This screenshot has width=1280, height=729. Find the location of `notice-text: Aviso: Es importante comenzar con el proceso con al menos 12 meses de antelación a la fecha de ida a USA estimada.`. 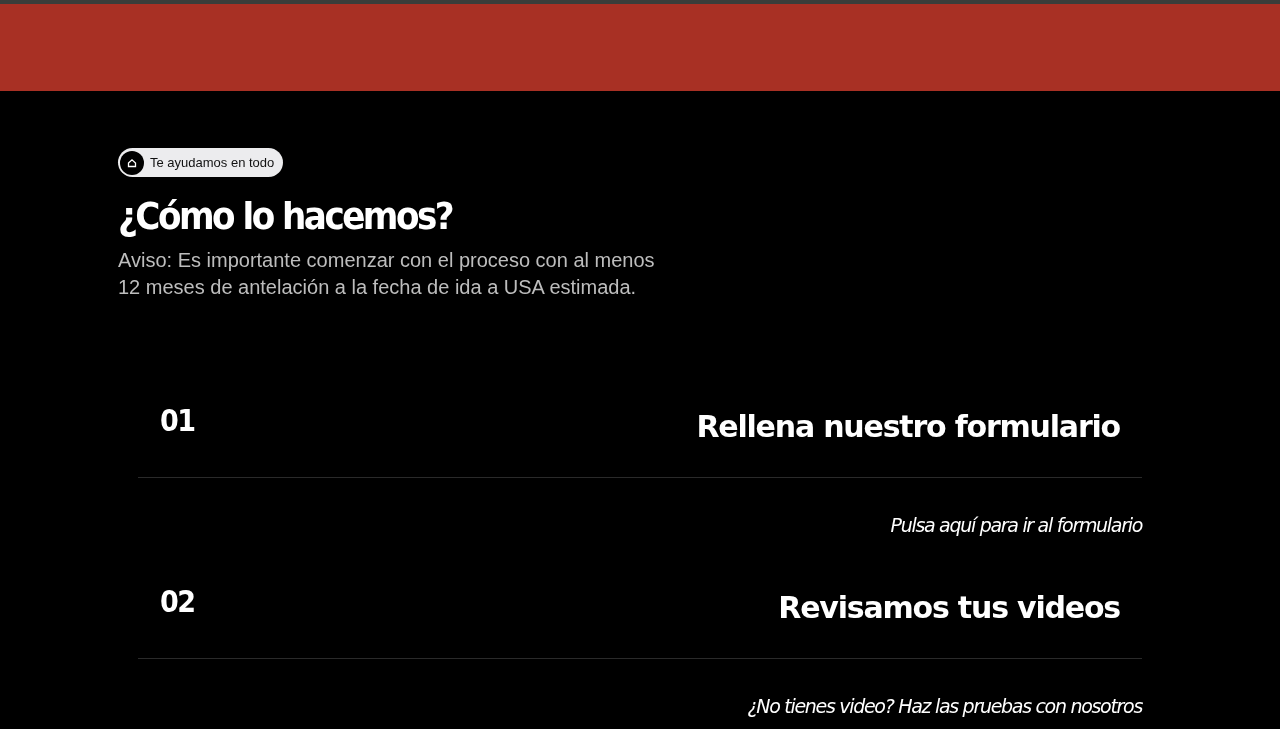

notice-text: Aviso: Es importante comenzar con el proceso con al menos 12 meses de antelación a la fecha de ida a USA estimada. is located at coordinates (387, 274).